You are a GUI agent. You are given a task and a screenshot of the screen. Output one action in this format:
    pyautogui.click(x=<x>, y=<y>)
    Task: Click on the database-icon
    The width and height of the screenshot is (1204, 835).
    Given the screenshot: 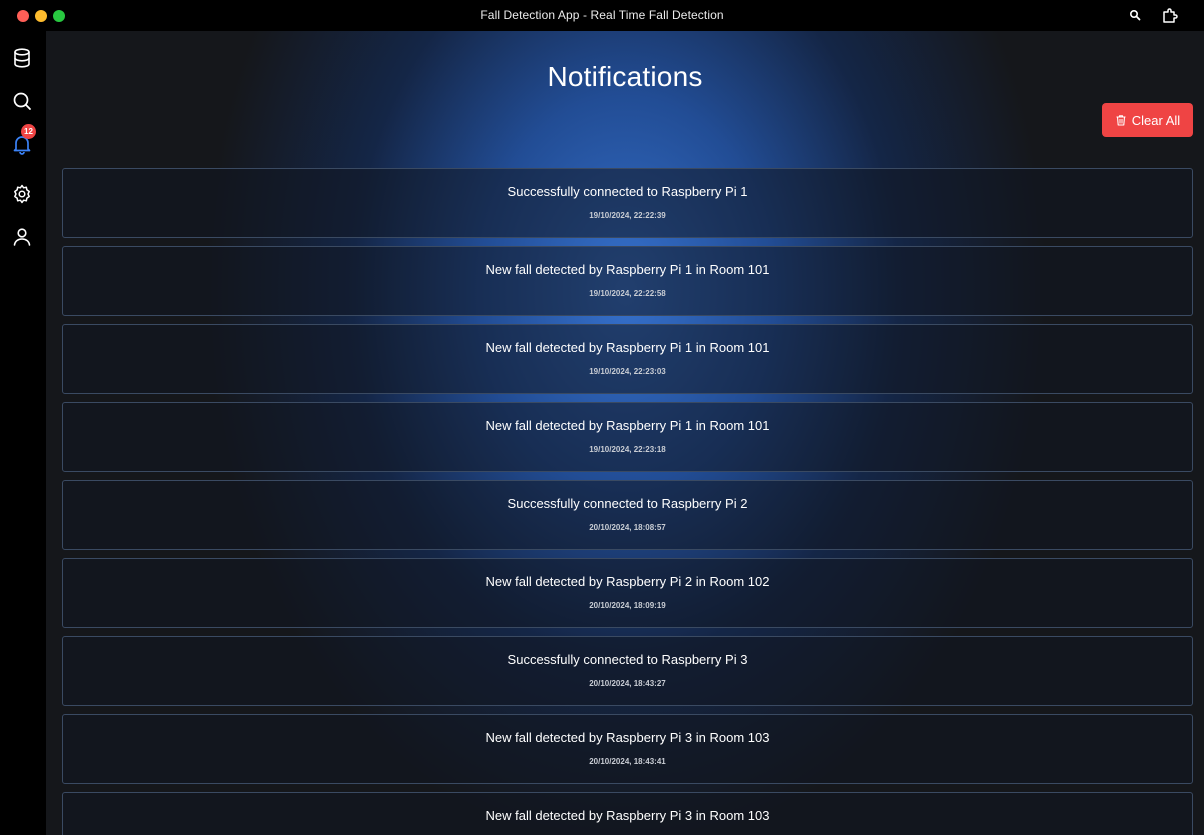 What is the action you would take?
    pyautogui.click(x=22, y=58)
    